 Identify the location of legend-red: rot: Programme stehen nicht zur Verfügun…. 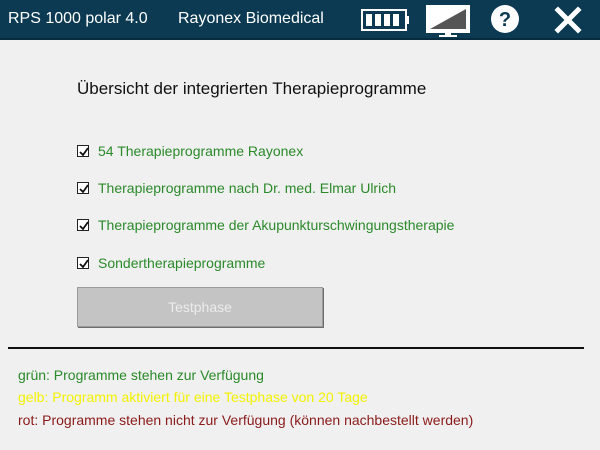
(246, 420).